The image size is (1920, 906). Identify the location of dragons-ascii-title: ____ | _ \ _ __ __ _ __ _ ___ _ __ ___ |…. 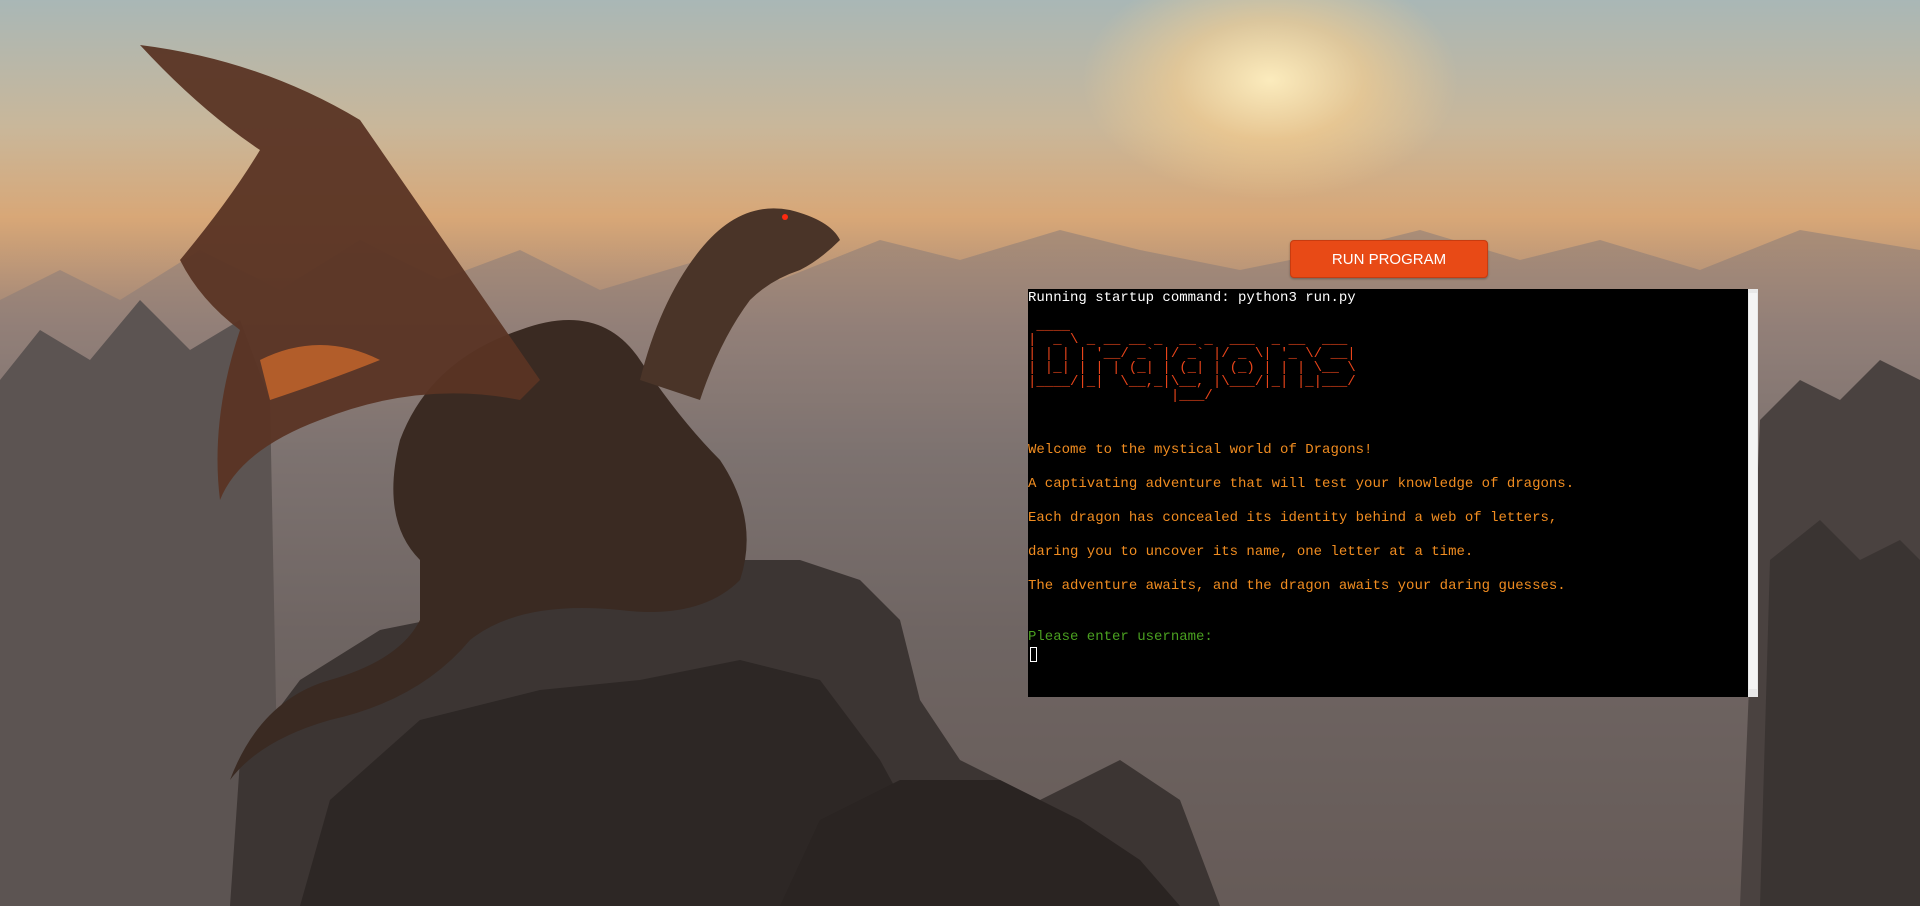
(1192, 361).